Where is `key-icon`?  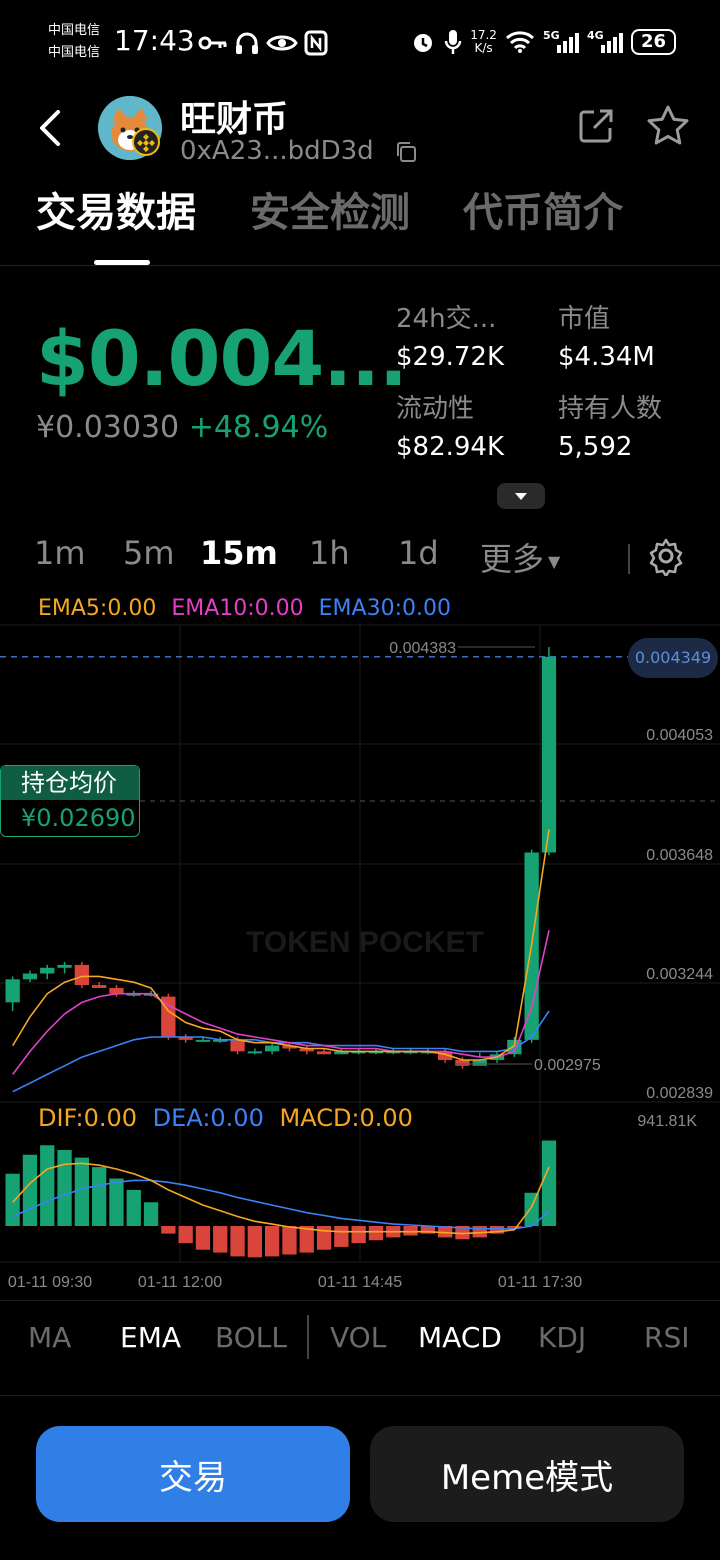
key-icon is located at coordinates (212, 43).